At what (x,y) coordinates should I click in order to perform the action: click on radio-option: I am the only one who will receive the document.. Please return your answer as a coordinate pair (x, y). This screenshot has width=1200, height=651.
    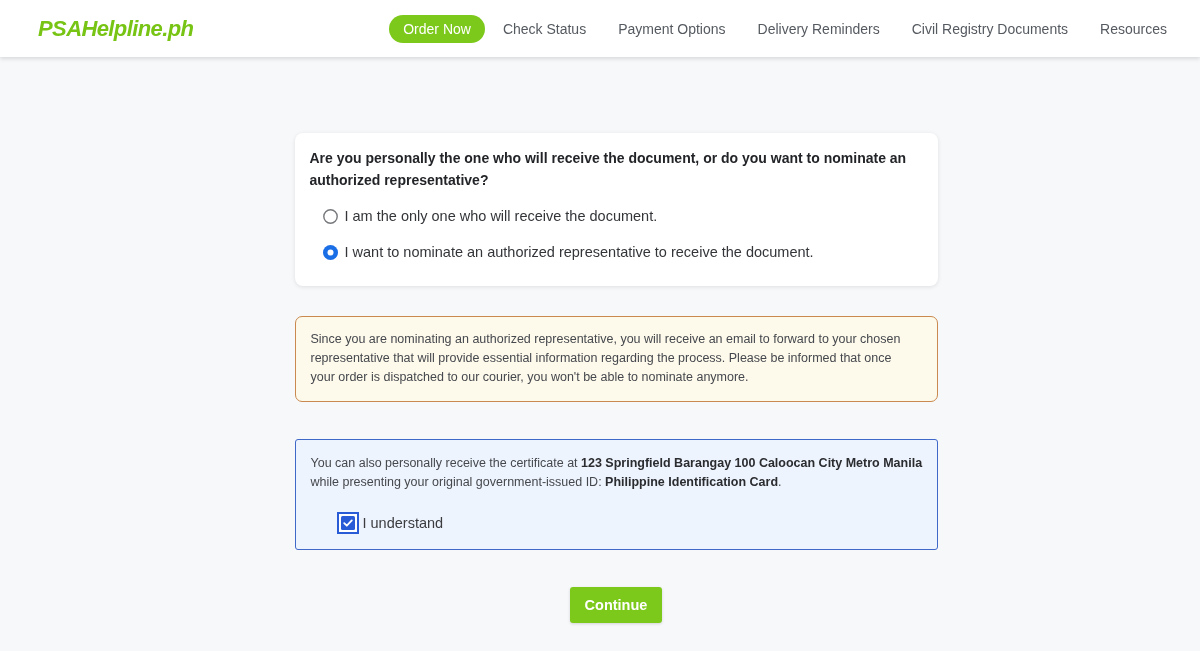
    Looking at the image, I should click on (622, 216).